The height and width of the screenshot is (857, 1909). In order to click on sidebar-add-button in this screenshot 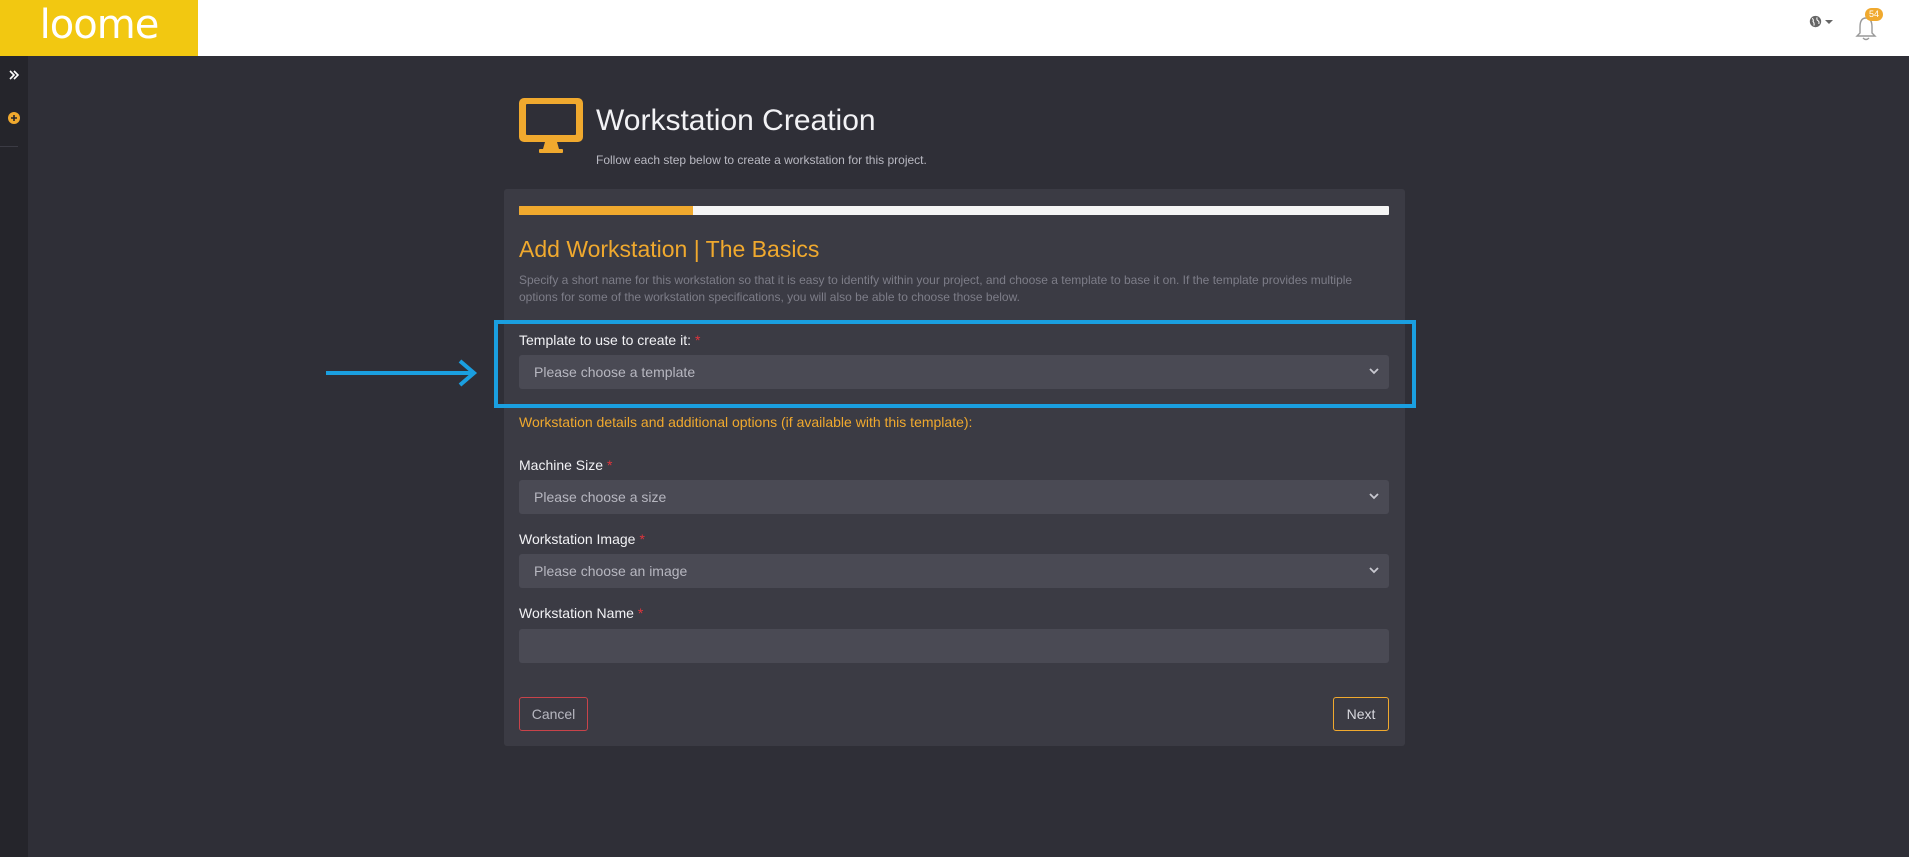, I will do `click(14, 118)`.